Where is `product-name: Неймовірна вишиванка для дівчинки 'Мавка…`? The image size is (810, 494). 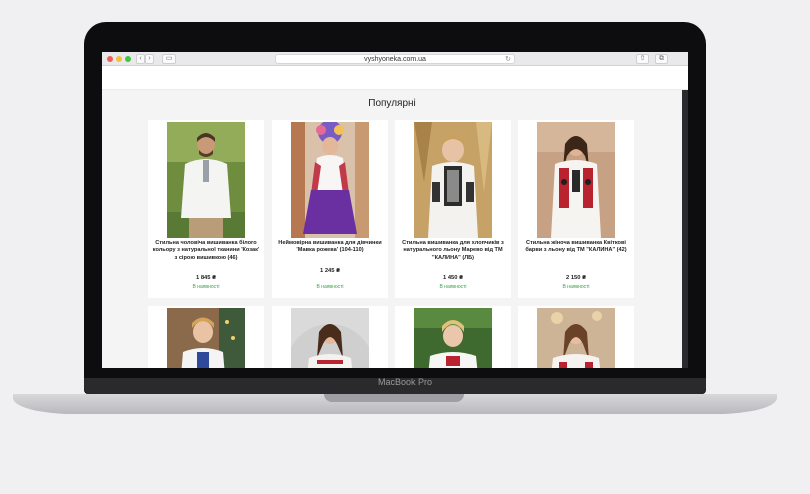 product-name: Неймовірна вишиванка для дівчинки 'Мавка… is located at coordinates (330, 247).